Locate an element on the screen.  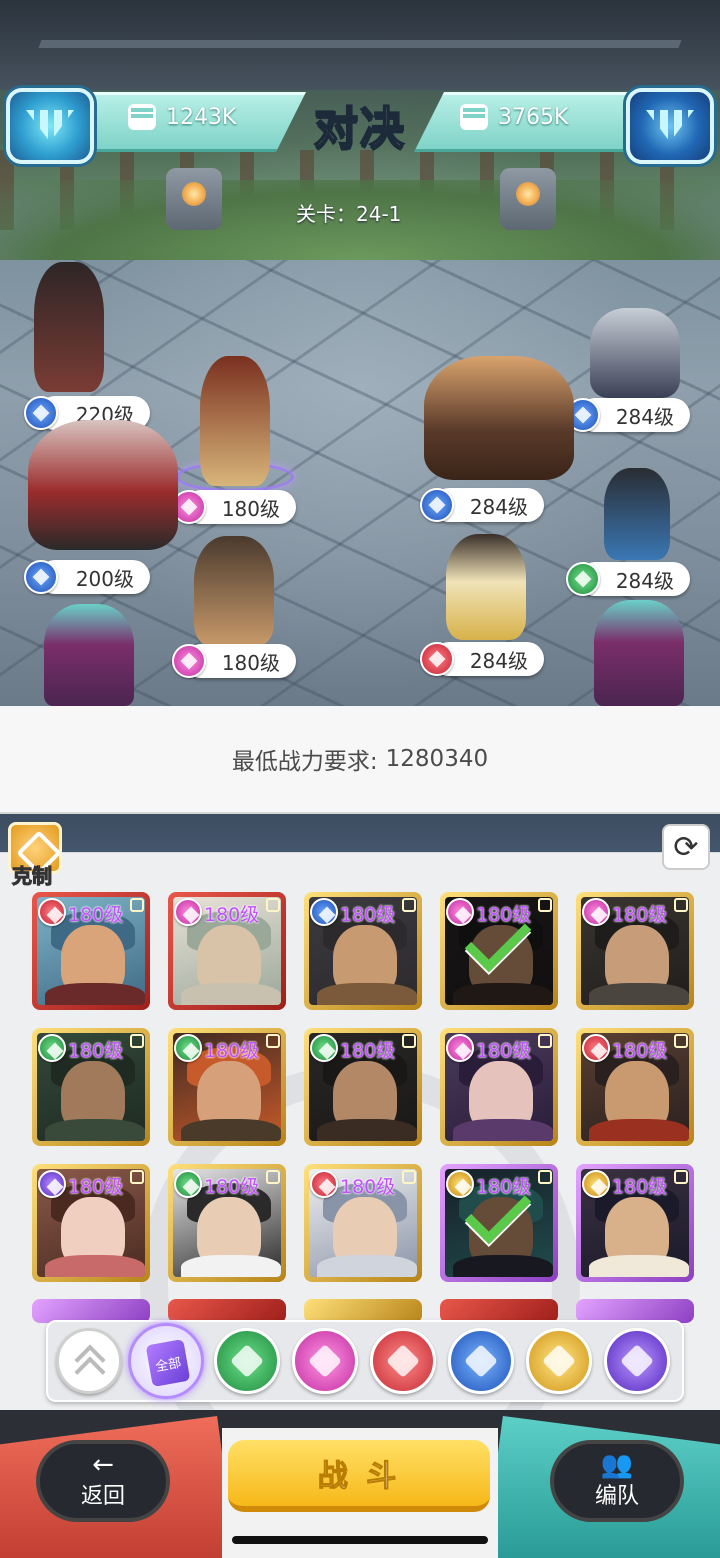
left-power-value: 1243K is located at coordinates (201, 117).